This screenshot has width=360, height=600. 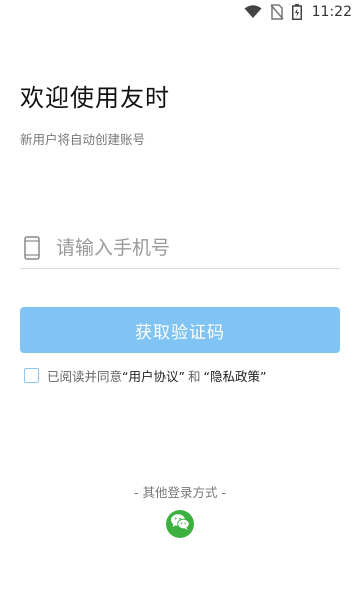 I want to click on welcome-subtitle: 新用户将自动创建账号, so click(x=83, y=139).